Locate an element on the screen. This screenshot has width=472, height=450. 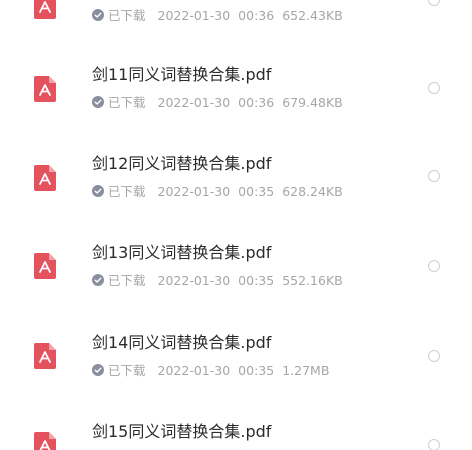
file-name: 剑12同义词替换合集.pdf is located at coordinates (182, 163).